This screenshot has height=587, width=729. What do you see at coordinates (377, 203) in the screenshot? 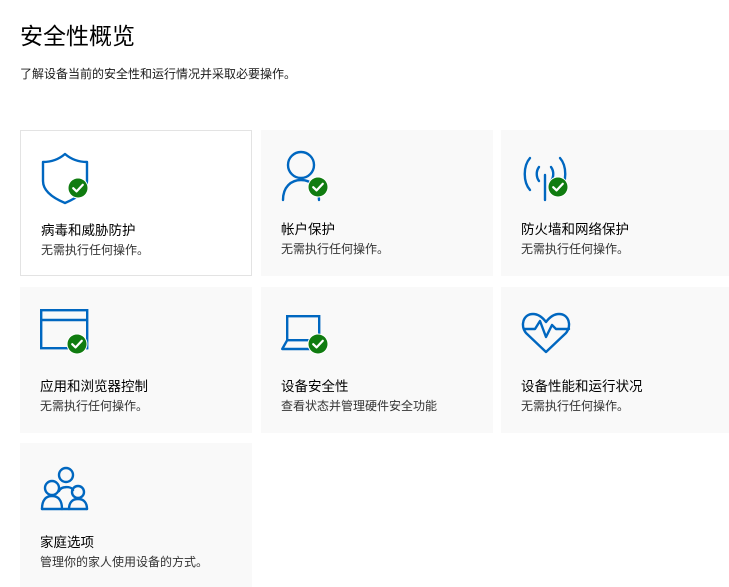
I see `tile-account-protection: 帐户保护 无需执行任何操作。` at bounding box center [377, 203].